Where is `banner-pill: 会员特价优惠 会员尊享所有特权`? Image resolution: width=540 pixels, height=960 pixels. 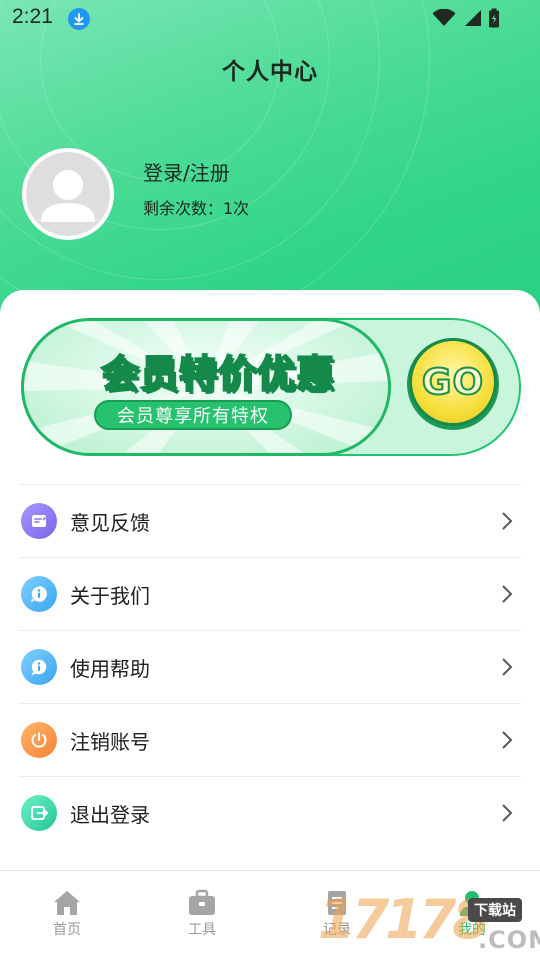 banner-pill: 会员特价优惠 会员尊享所有特权 is located at coordinates (206, 387).